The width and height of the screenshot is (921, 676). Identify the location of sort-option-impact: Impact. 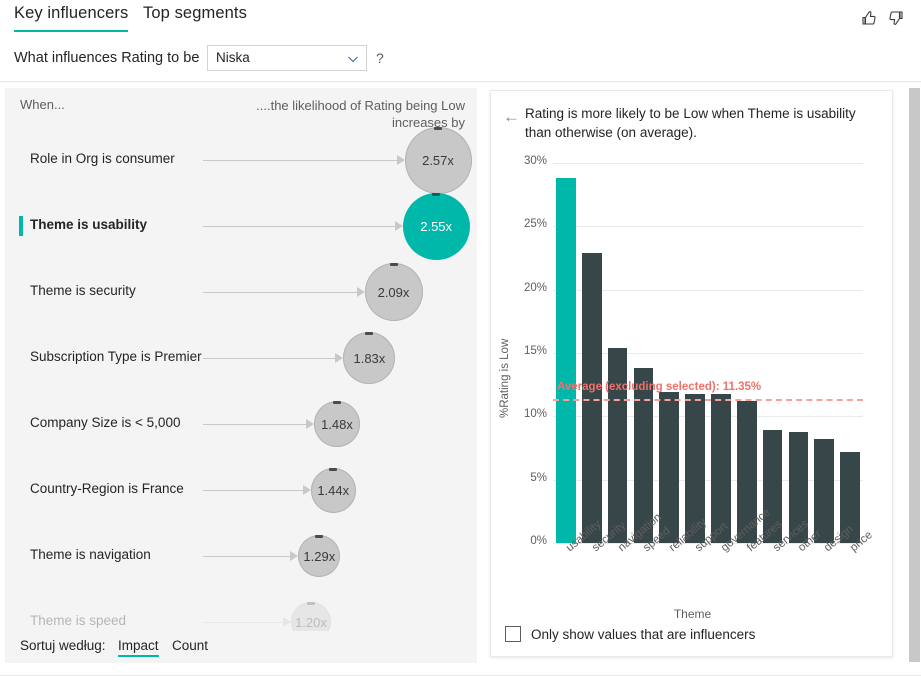
(138, 647).